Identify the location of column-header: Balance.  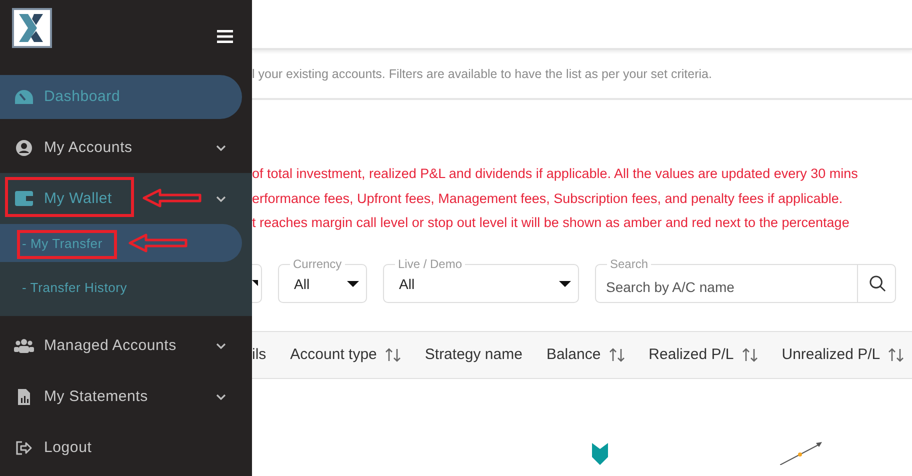
(573, 354).